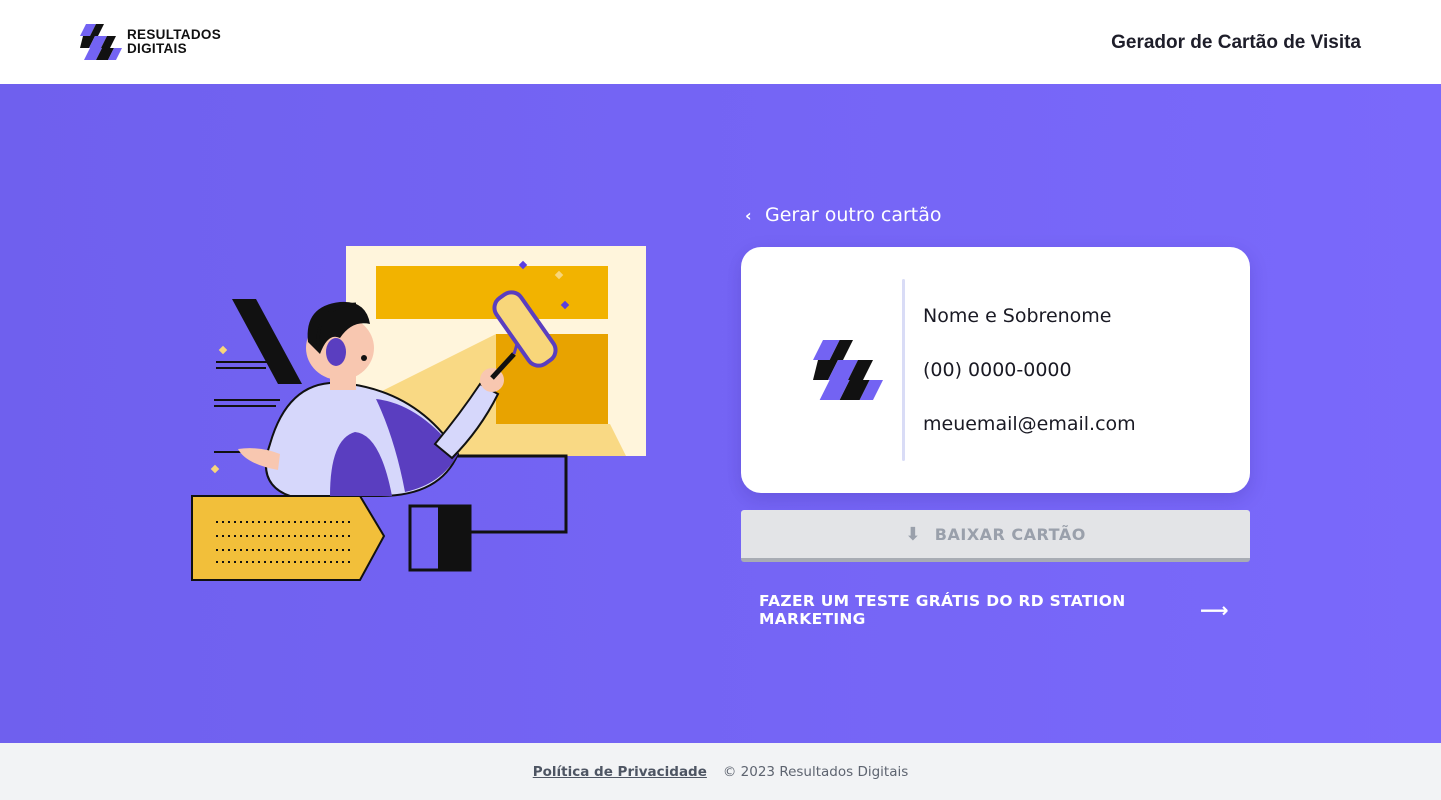  What do you see at coordinates (1017, 316) in the screenshot?
I see `card-name: Nome e Sobrenome` at bounding box center [1017, 316].